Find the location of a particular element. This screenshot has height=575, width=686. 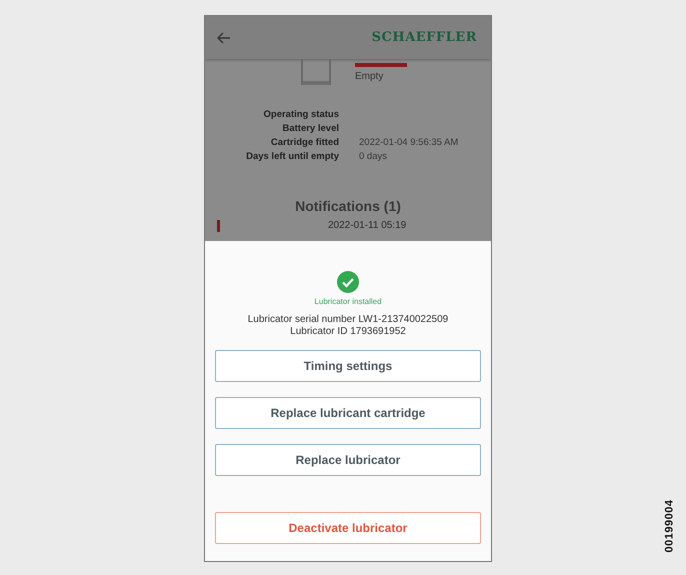

cartridge-icon is located at coordinates (316, 72).